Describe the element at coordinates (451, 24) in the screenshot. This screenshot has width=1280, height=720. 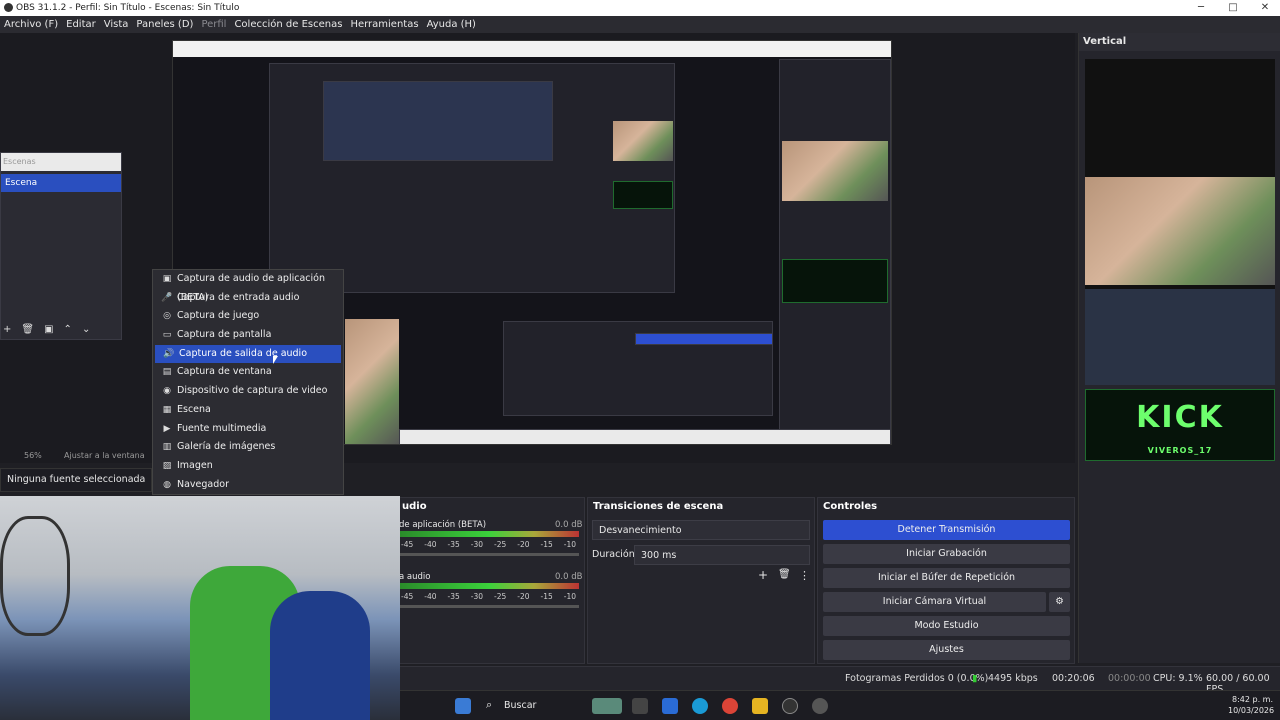
I see `menu-ayuda: Ayuda (H)` at that location.